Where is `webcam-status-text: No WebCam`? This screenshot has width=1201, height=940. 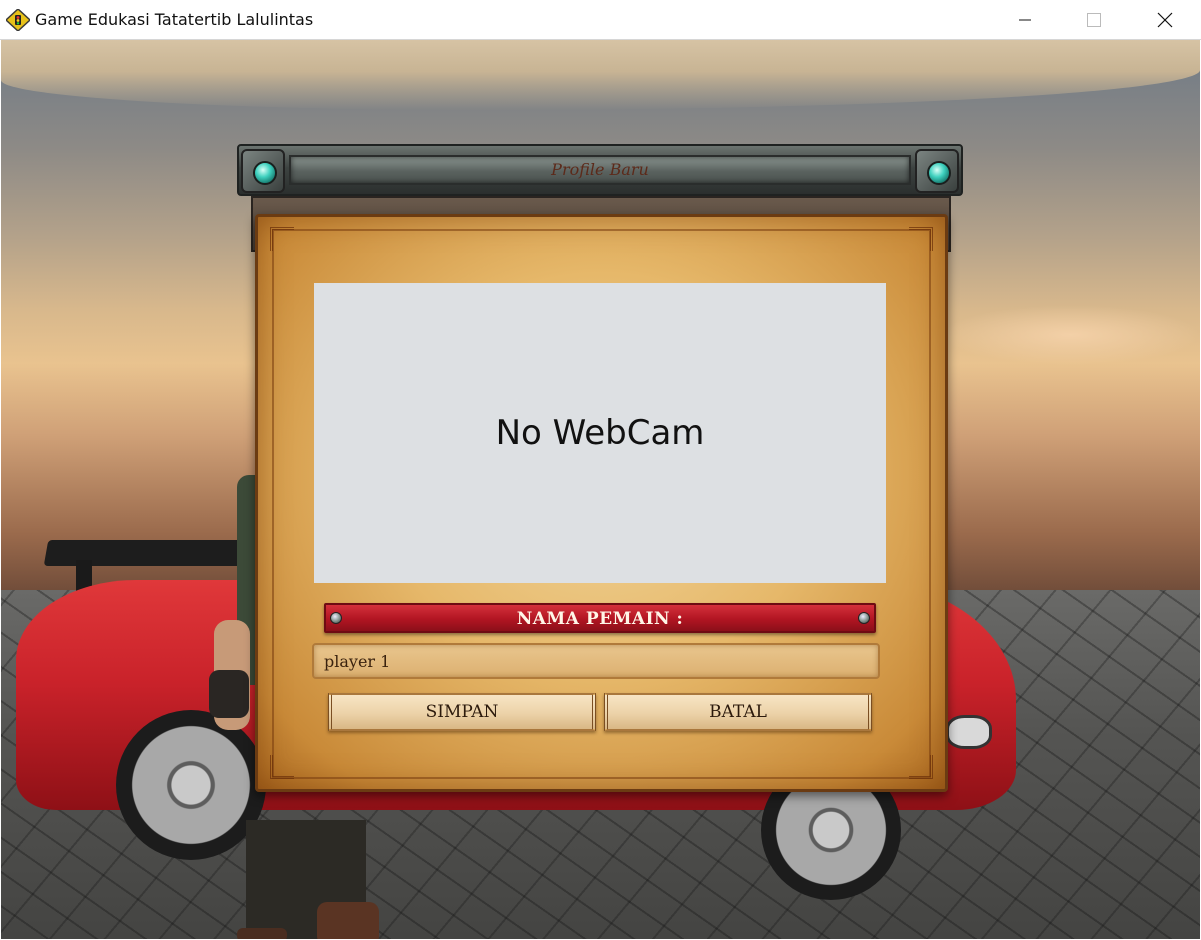
webcam-status-text: No WebCam is located at coordinates (600, 433).